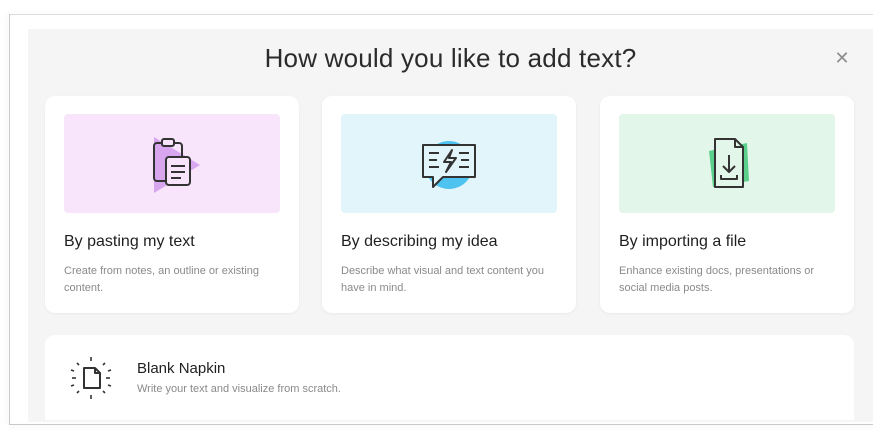 This screenshot has height=435, width=873. I want to click on file-import-icon, so click(729, 162).